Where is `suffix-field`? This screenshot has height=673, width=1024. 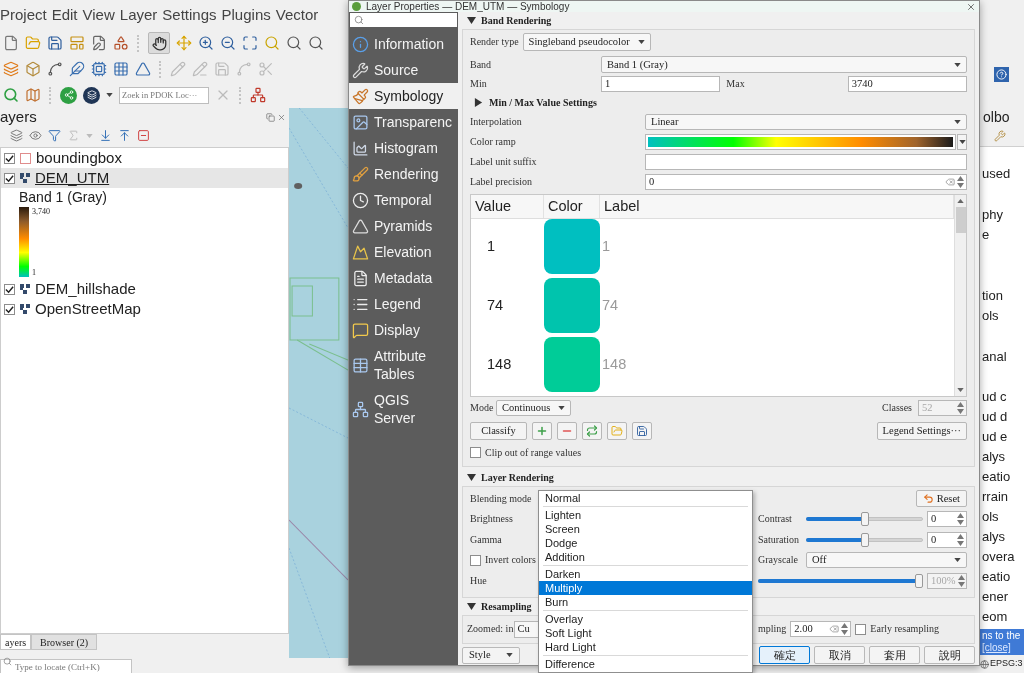
suffix-field is located at coordinates (806, 162).